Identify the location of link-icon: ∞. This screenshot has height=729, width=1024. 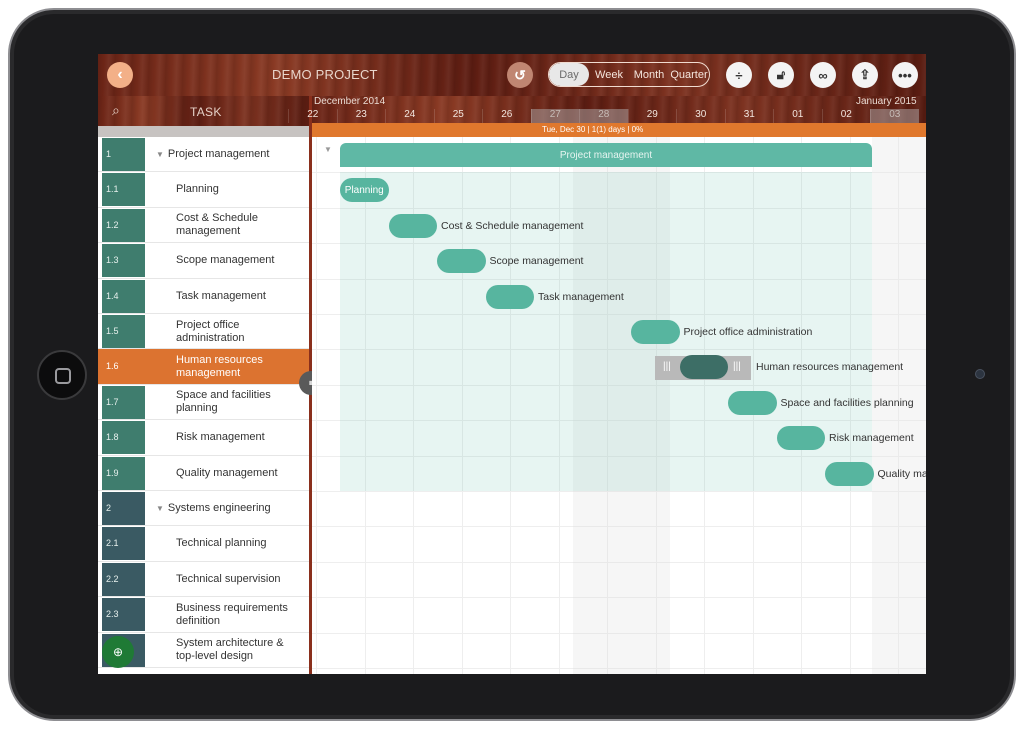
(823, 75).